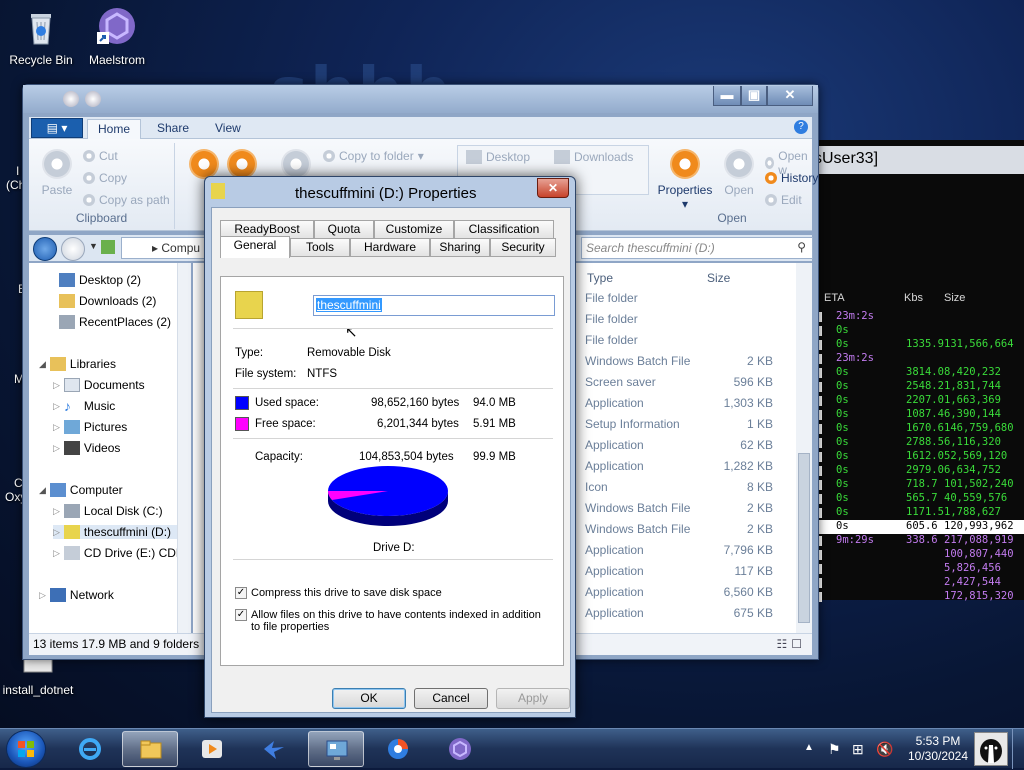 Image resolution: width=1024 pixels, height=770 pixels. Describe the element at coordinates (274, 749) in the screenshot. I see `taskbar-app-bird` at that location.